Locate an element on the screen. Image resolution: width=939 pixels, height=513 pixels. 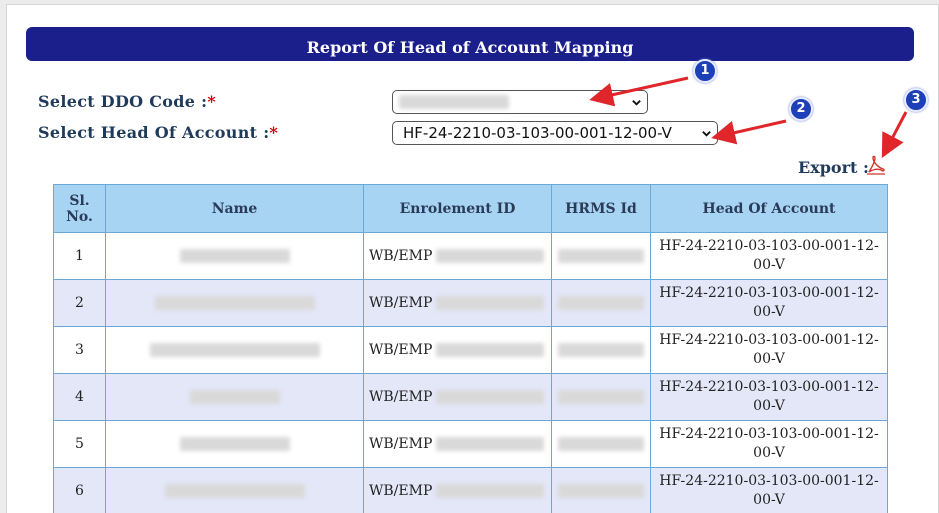
col-sl-no: Sl. No. is located at coordinates (79, 208).